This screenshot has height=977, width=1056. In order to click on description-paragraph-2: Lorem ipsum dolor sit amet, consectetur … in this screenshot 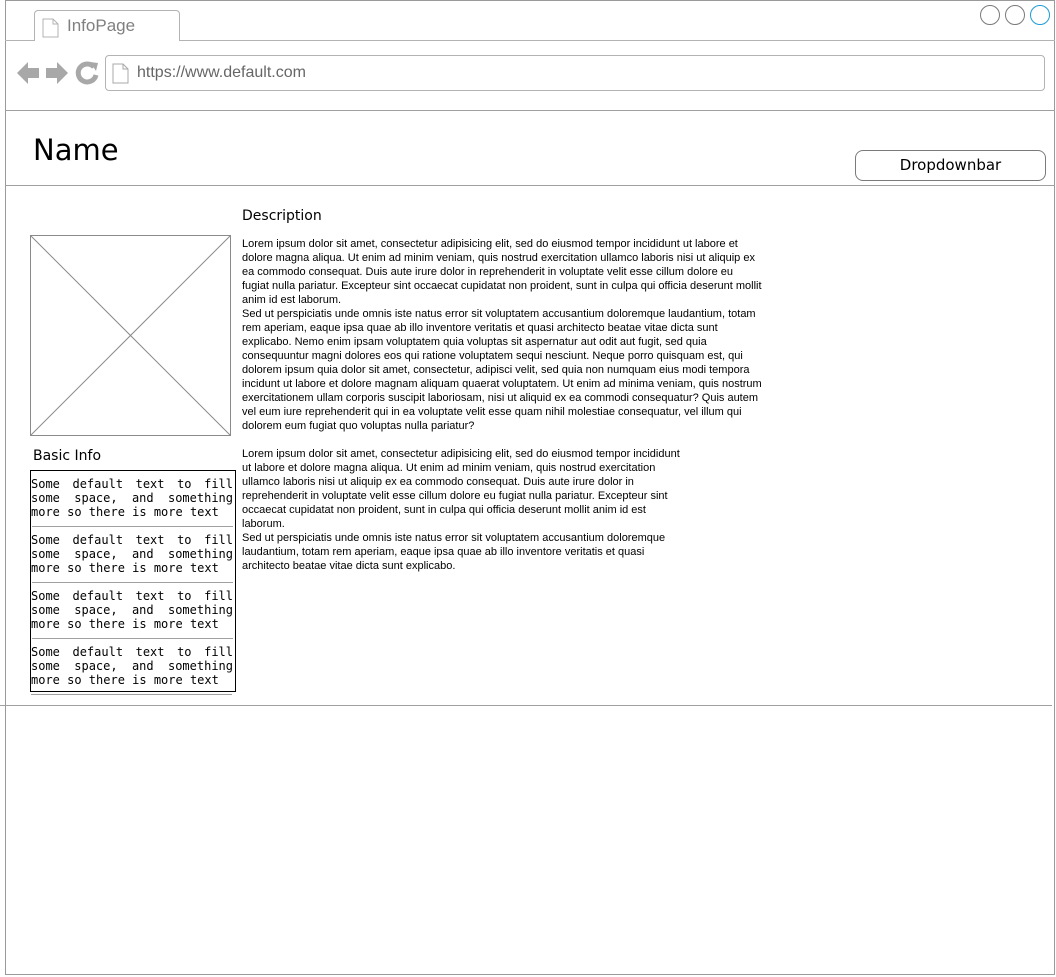, I will do `click(461, 510)`.